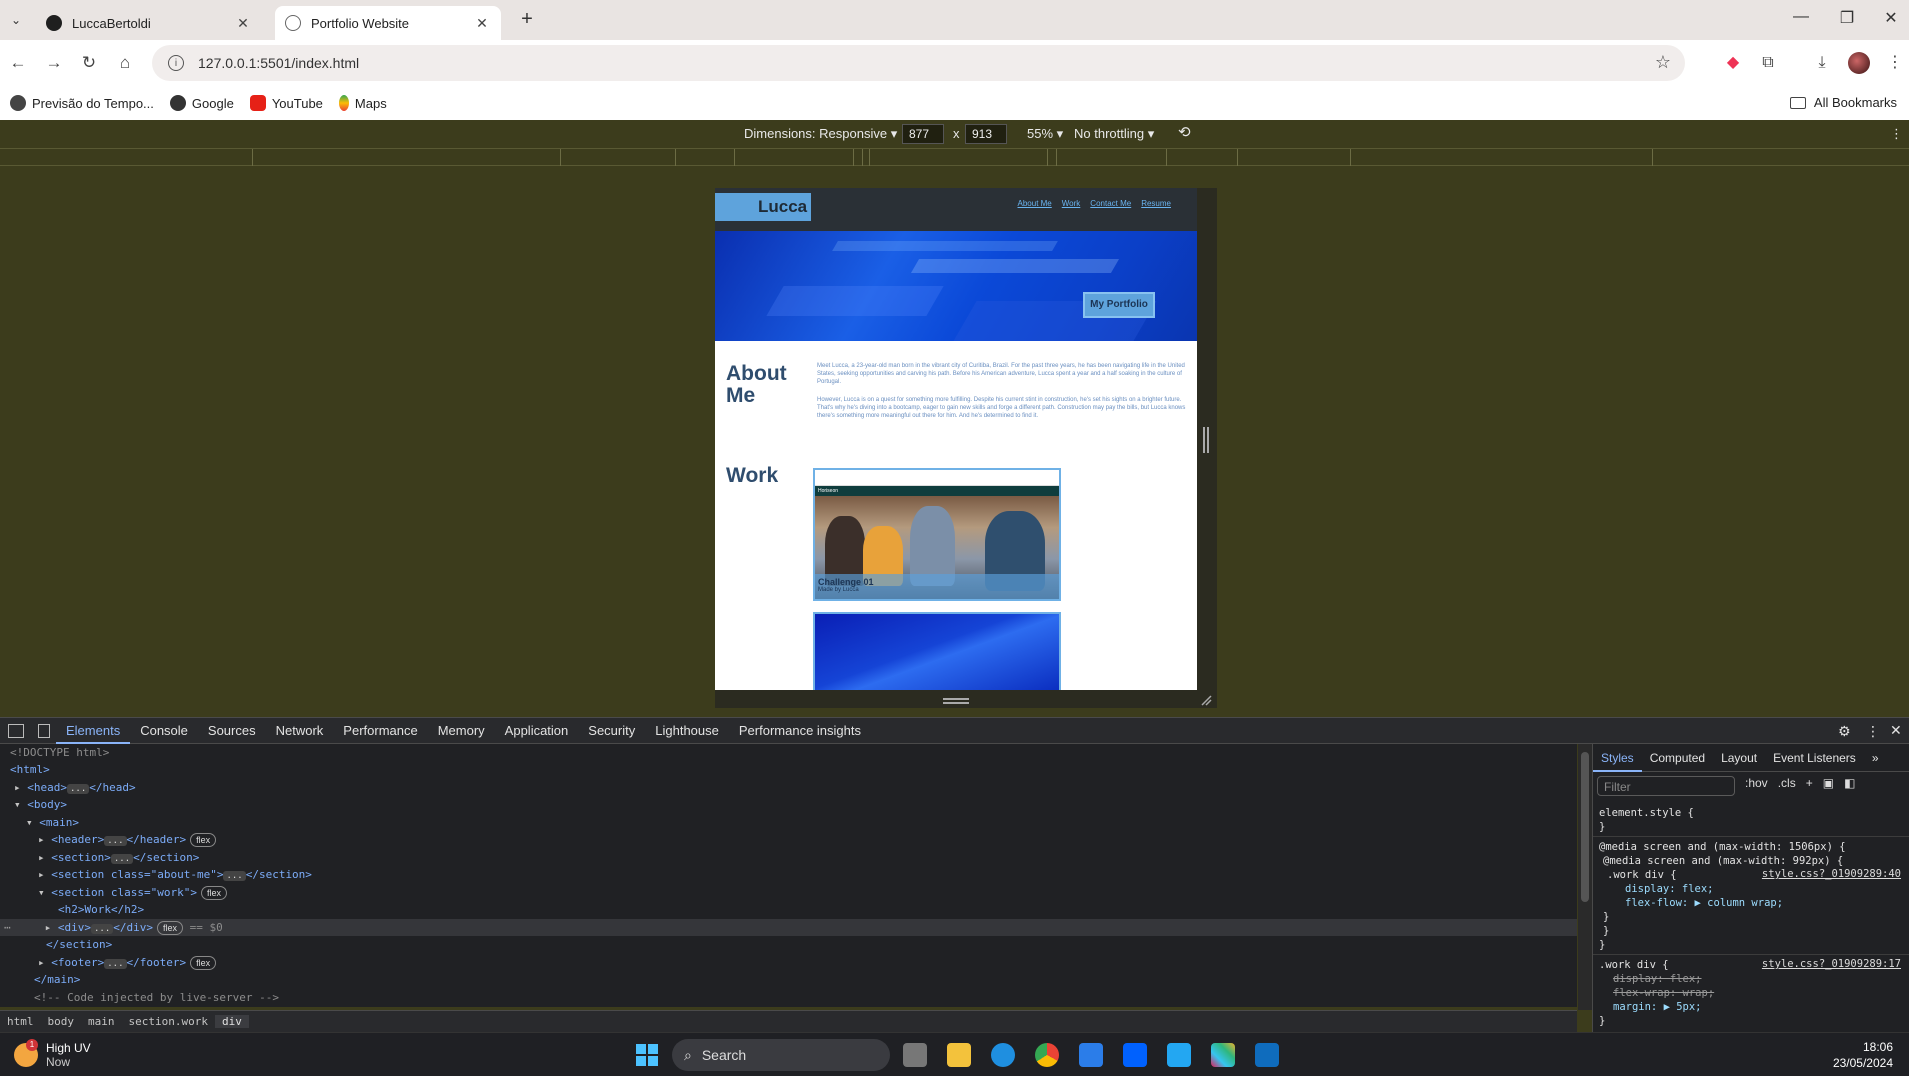  I want to click on breadcrumb-section-work: section.work, so click(168, 1021).